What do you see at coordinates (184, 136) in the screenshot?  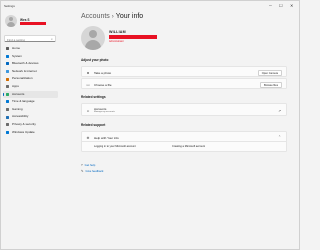 I see `help-expander-header: ⊕ Help with Your info ⌃` at bounding box center [184, 136].